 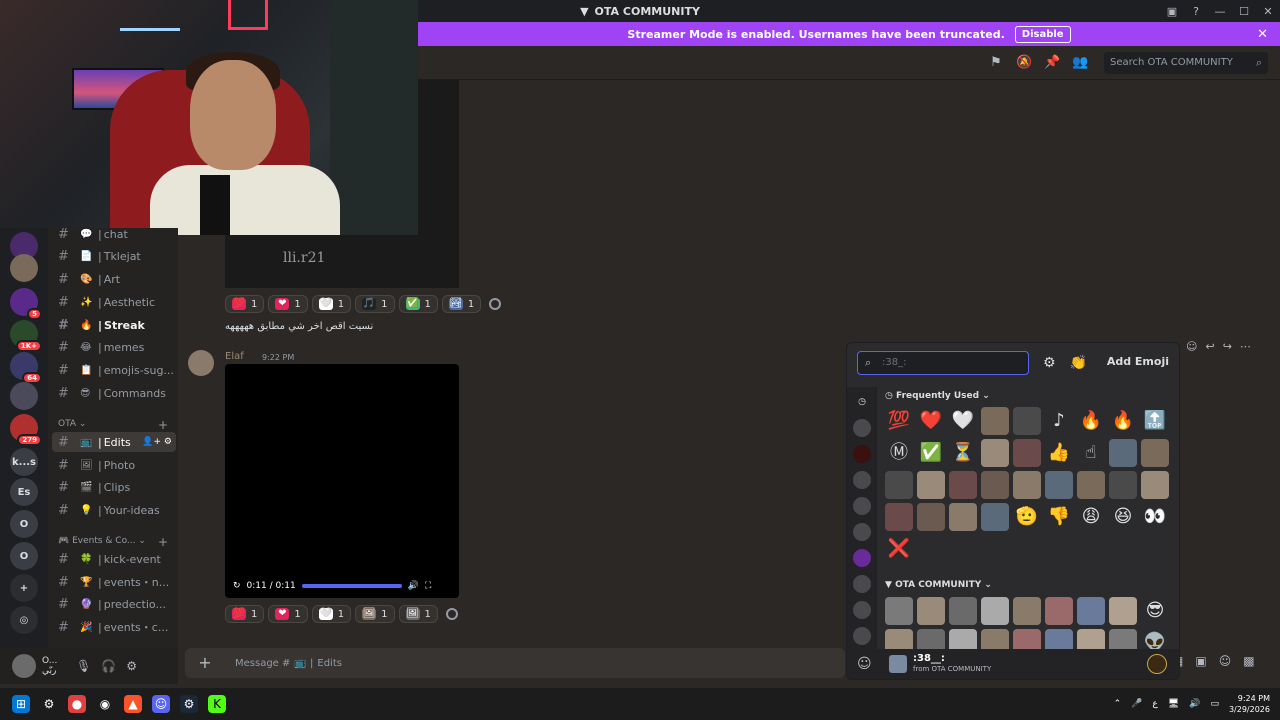 I want to click on server-icon: 1K+, so click(x=26, y=336).